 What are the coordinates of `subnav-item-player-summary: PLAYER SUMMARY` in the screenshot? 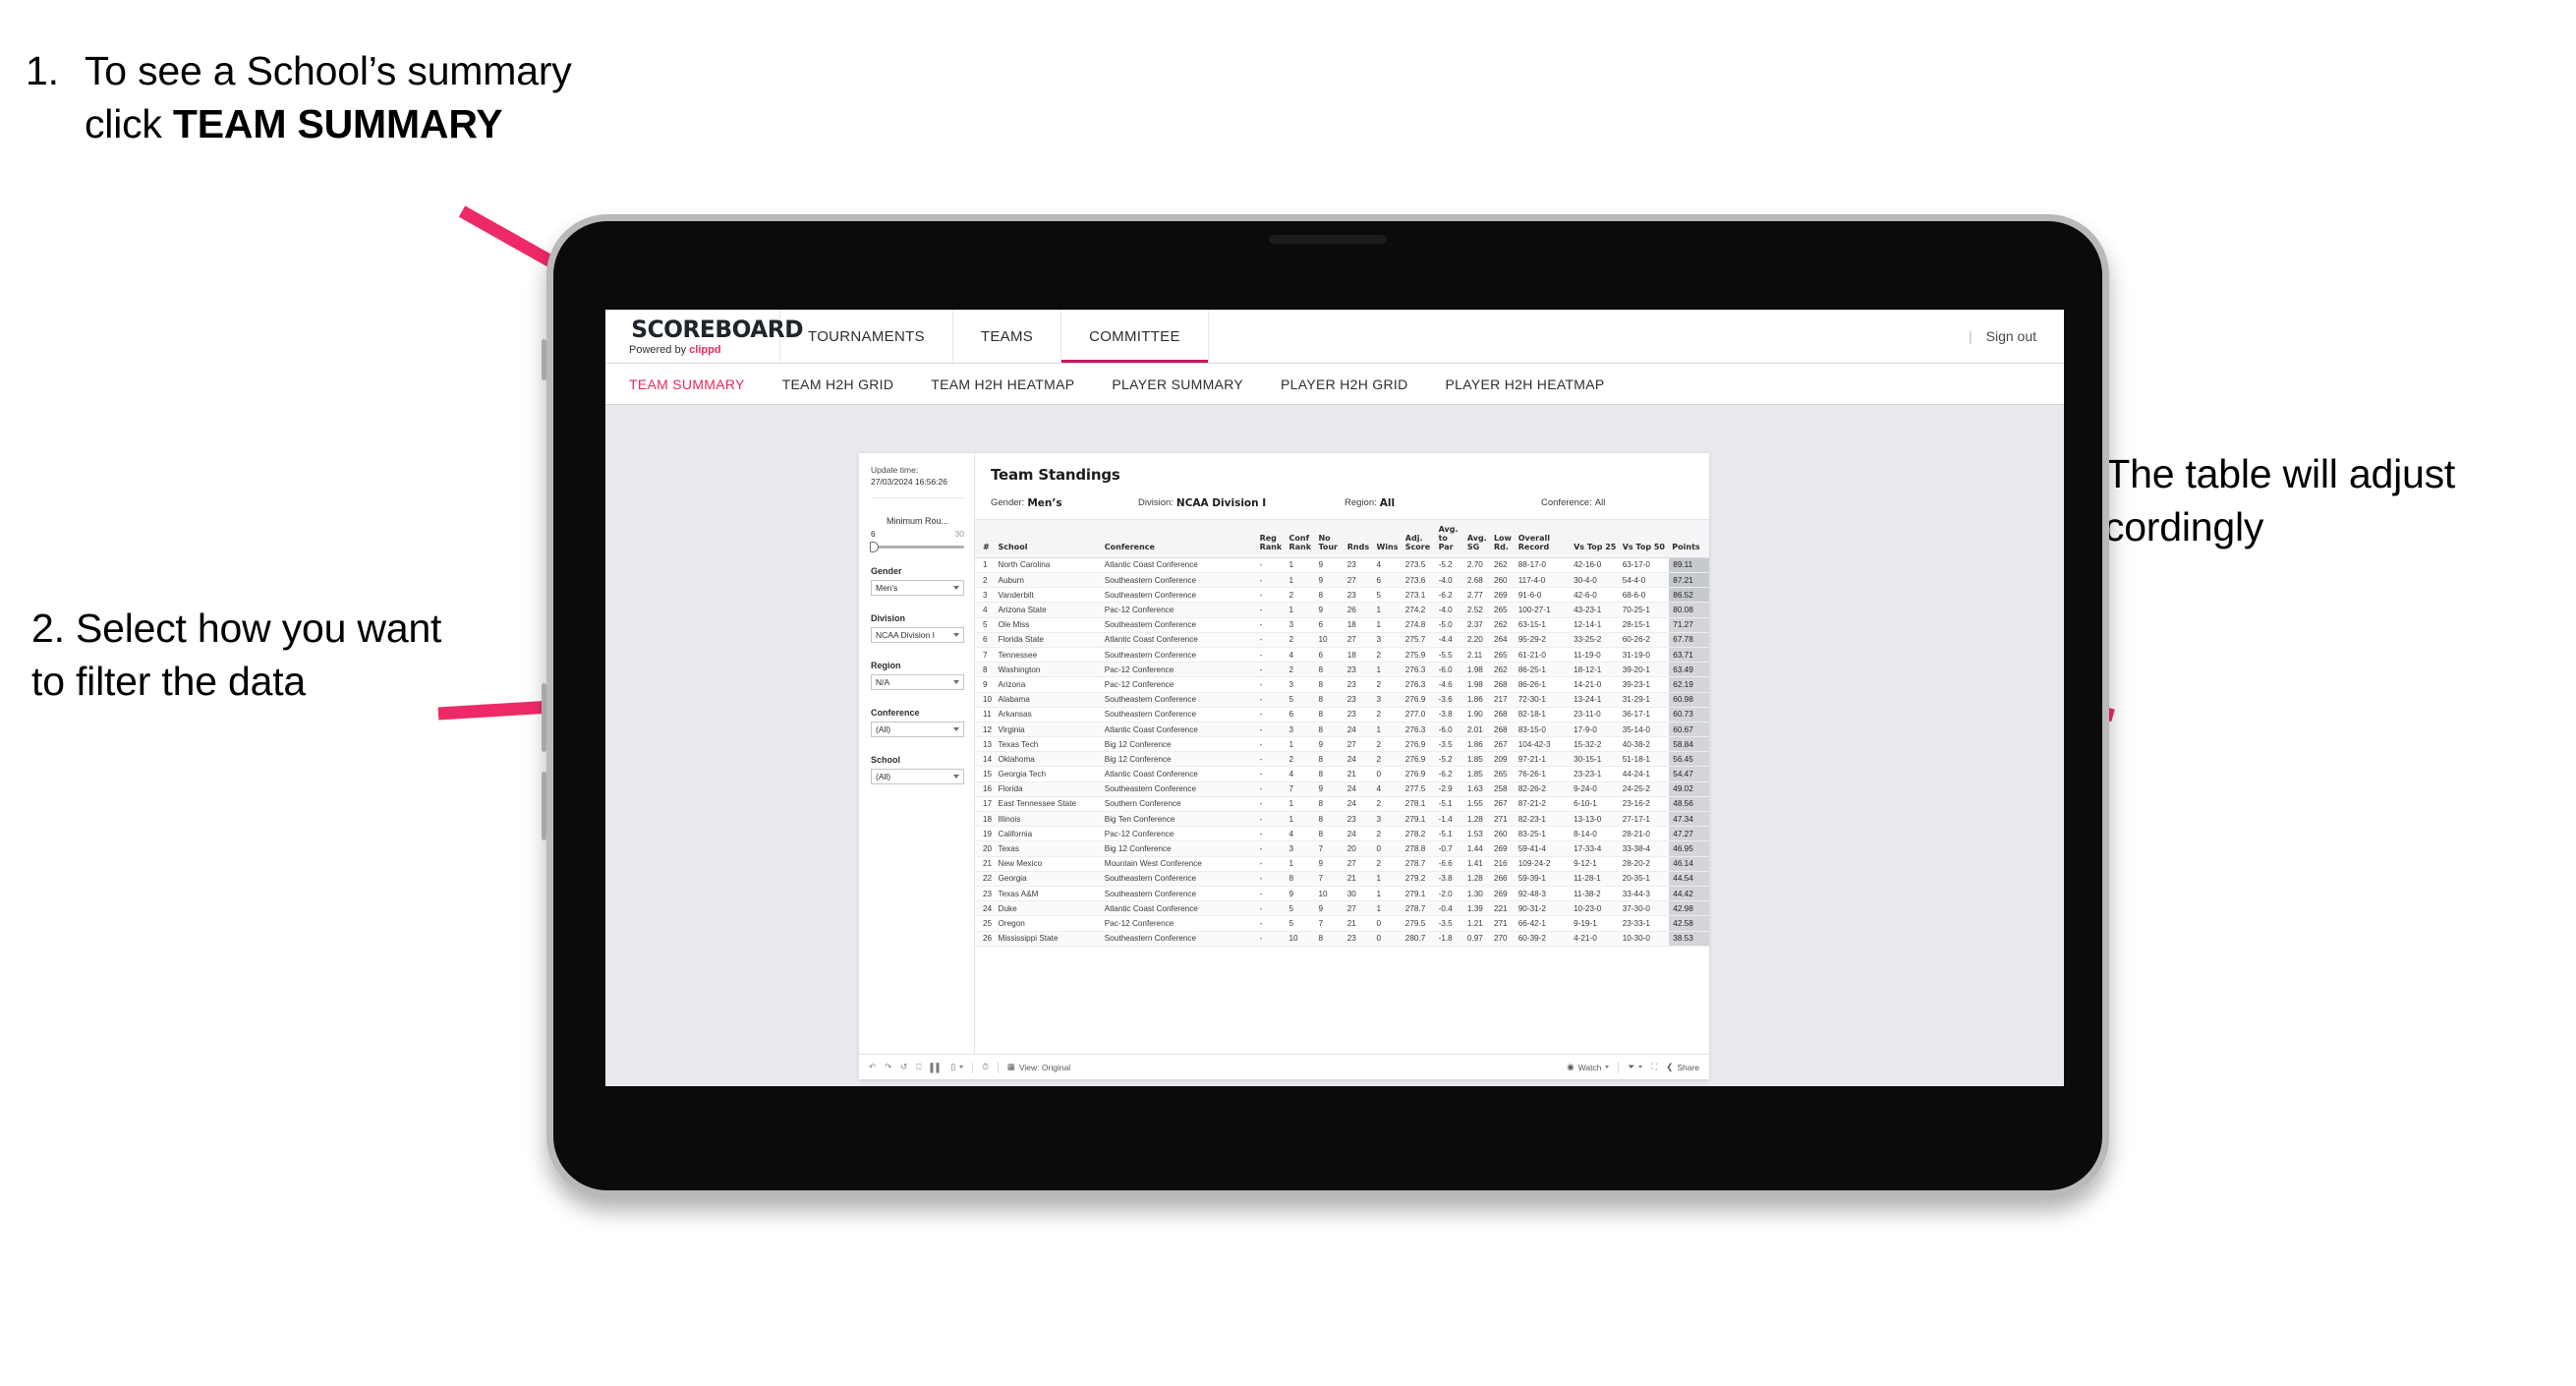 It's located at (1177, 384).